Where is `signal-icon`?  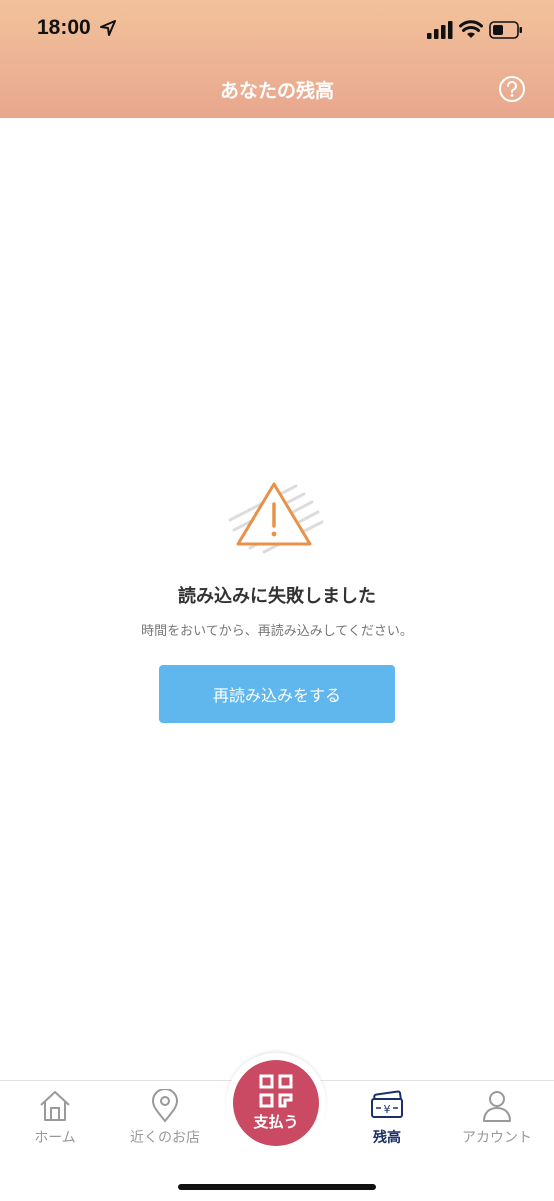 signal-icon is located at coordinates (440, 30).